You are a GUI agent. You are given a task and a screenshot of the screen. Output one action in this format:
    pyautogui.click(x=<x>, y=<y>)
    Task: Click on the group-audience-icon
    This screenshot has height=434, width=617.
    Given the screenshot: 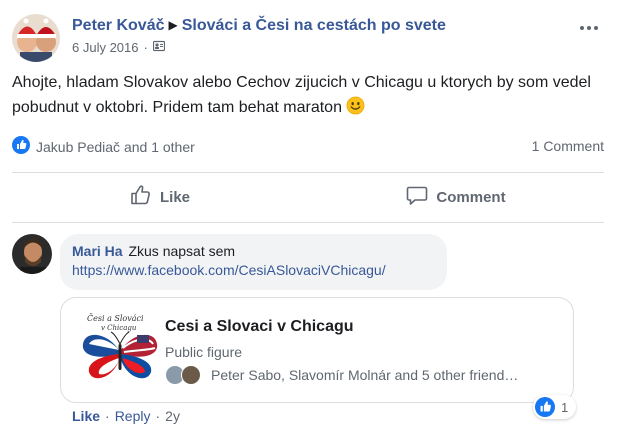 What is the action you would take?
    pyautogui.click(x=158, y=48)
    